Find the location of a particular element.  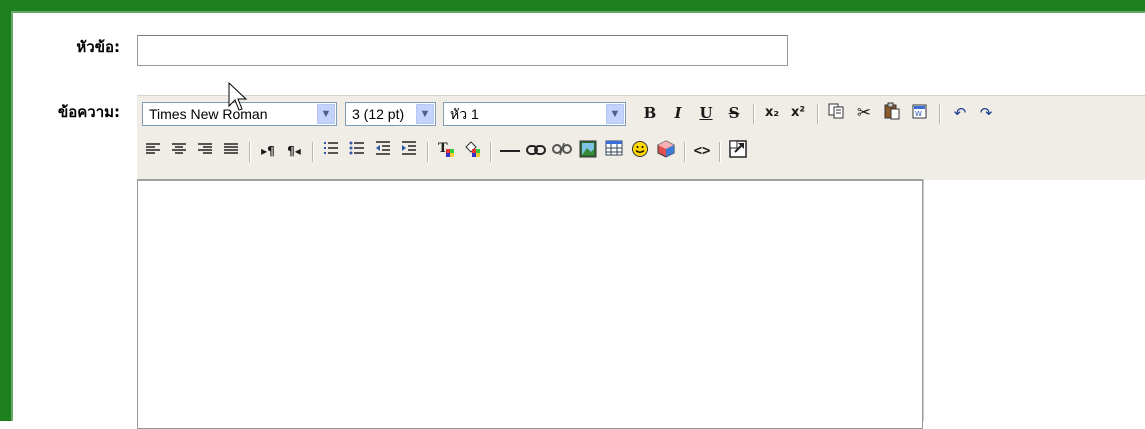

ltr-button: ▸¶ is located at coordinates (268, 151).